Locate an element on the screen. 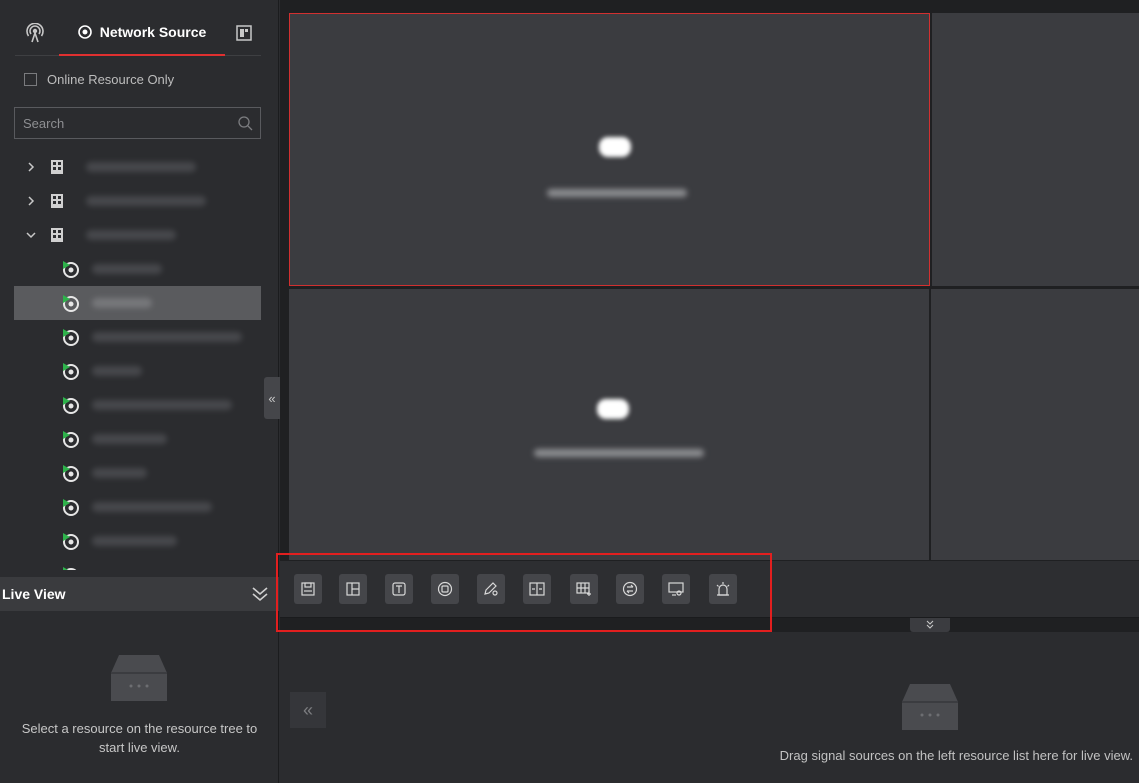  scroll-left-button: « is located at coordinates (308, 710).